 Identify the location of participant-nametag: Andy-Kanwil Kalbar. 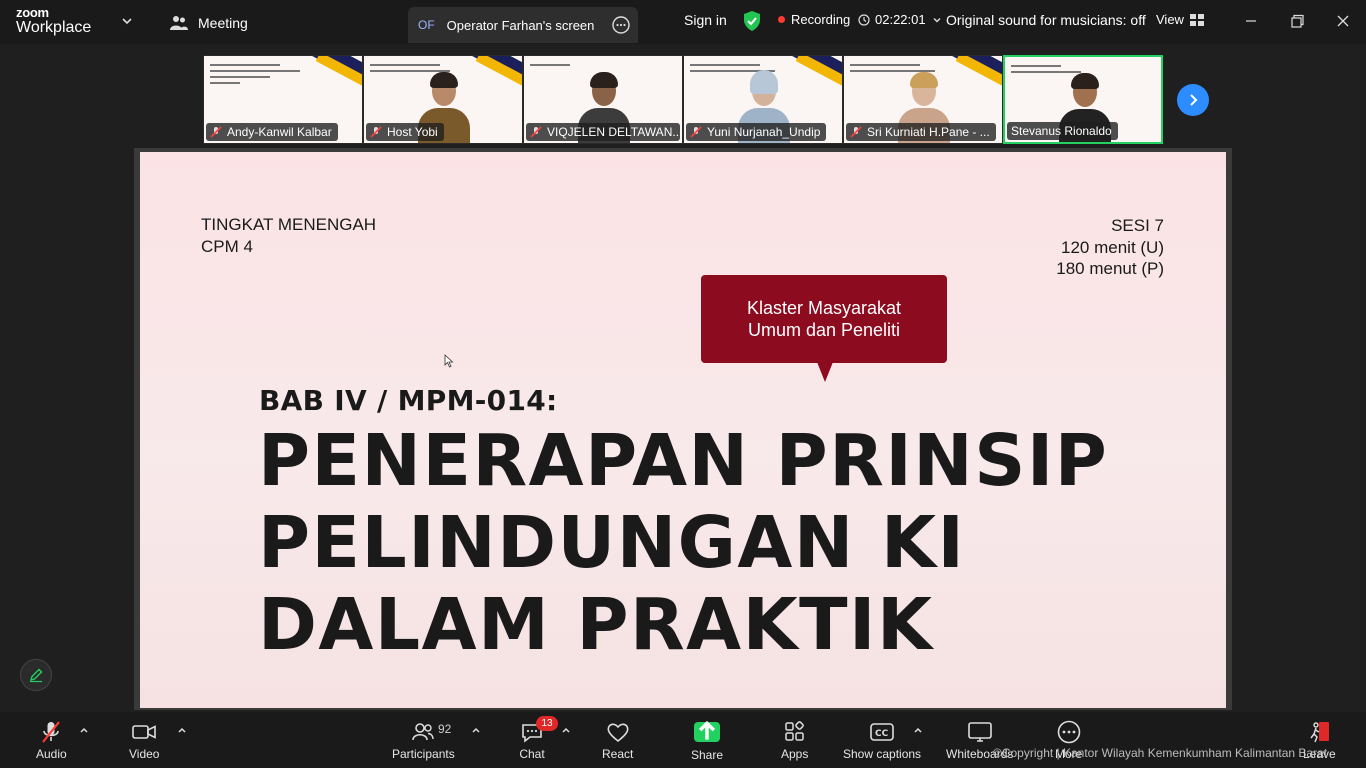
(272, 132).